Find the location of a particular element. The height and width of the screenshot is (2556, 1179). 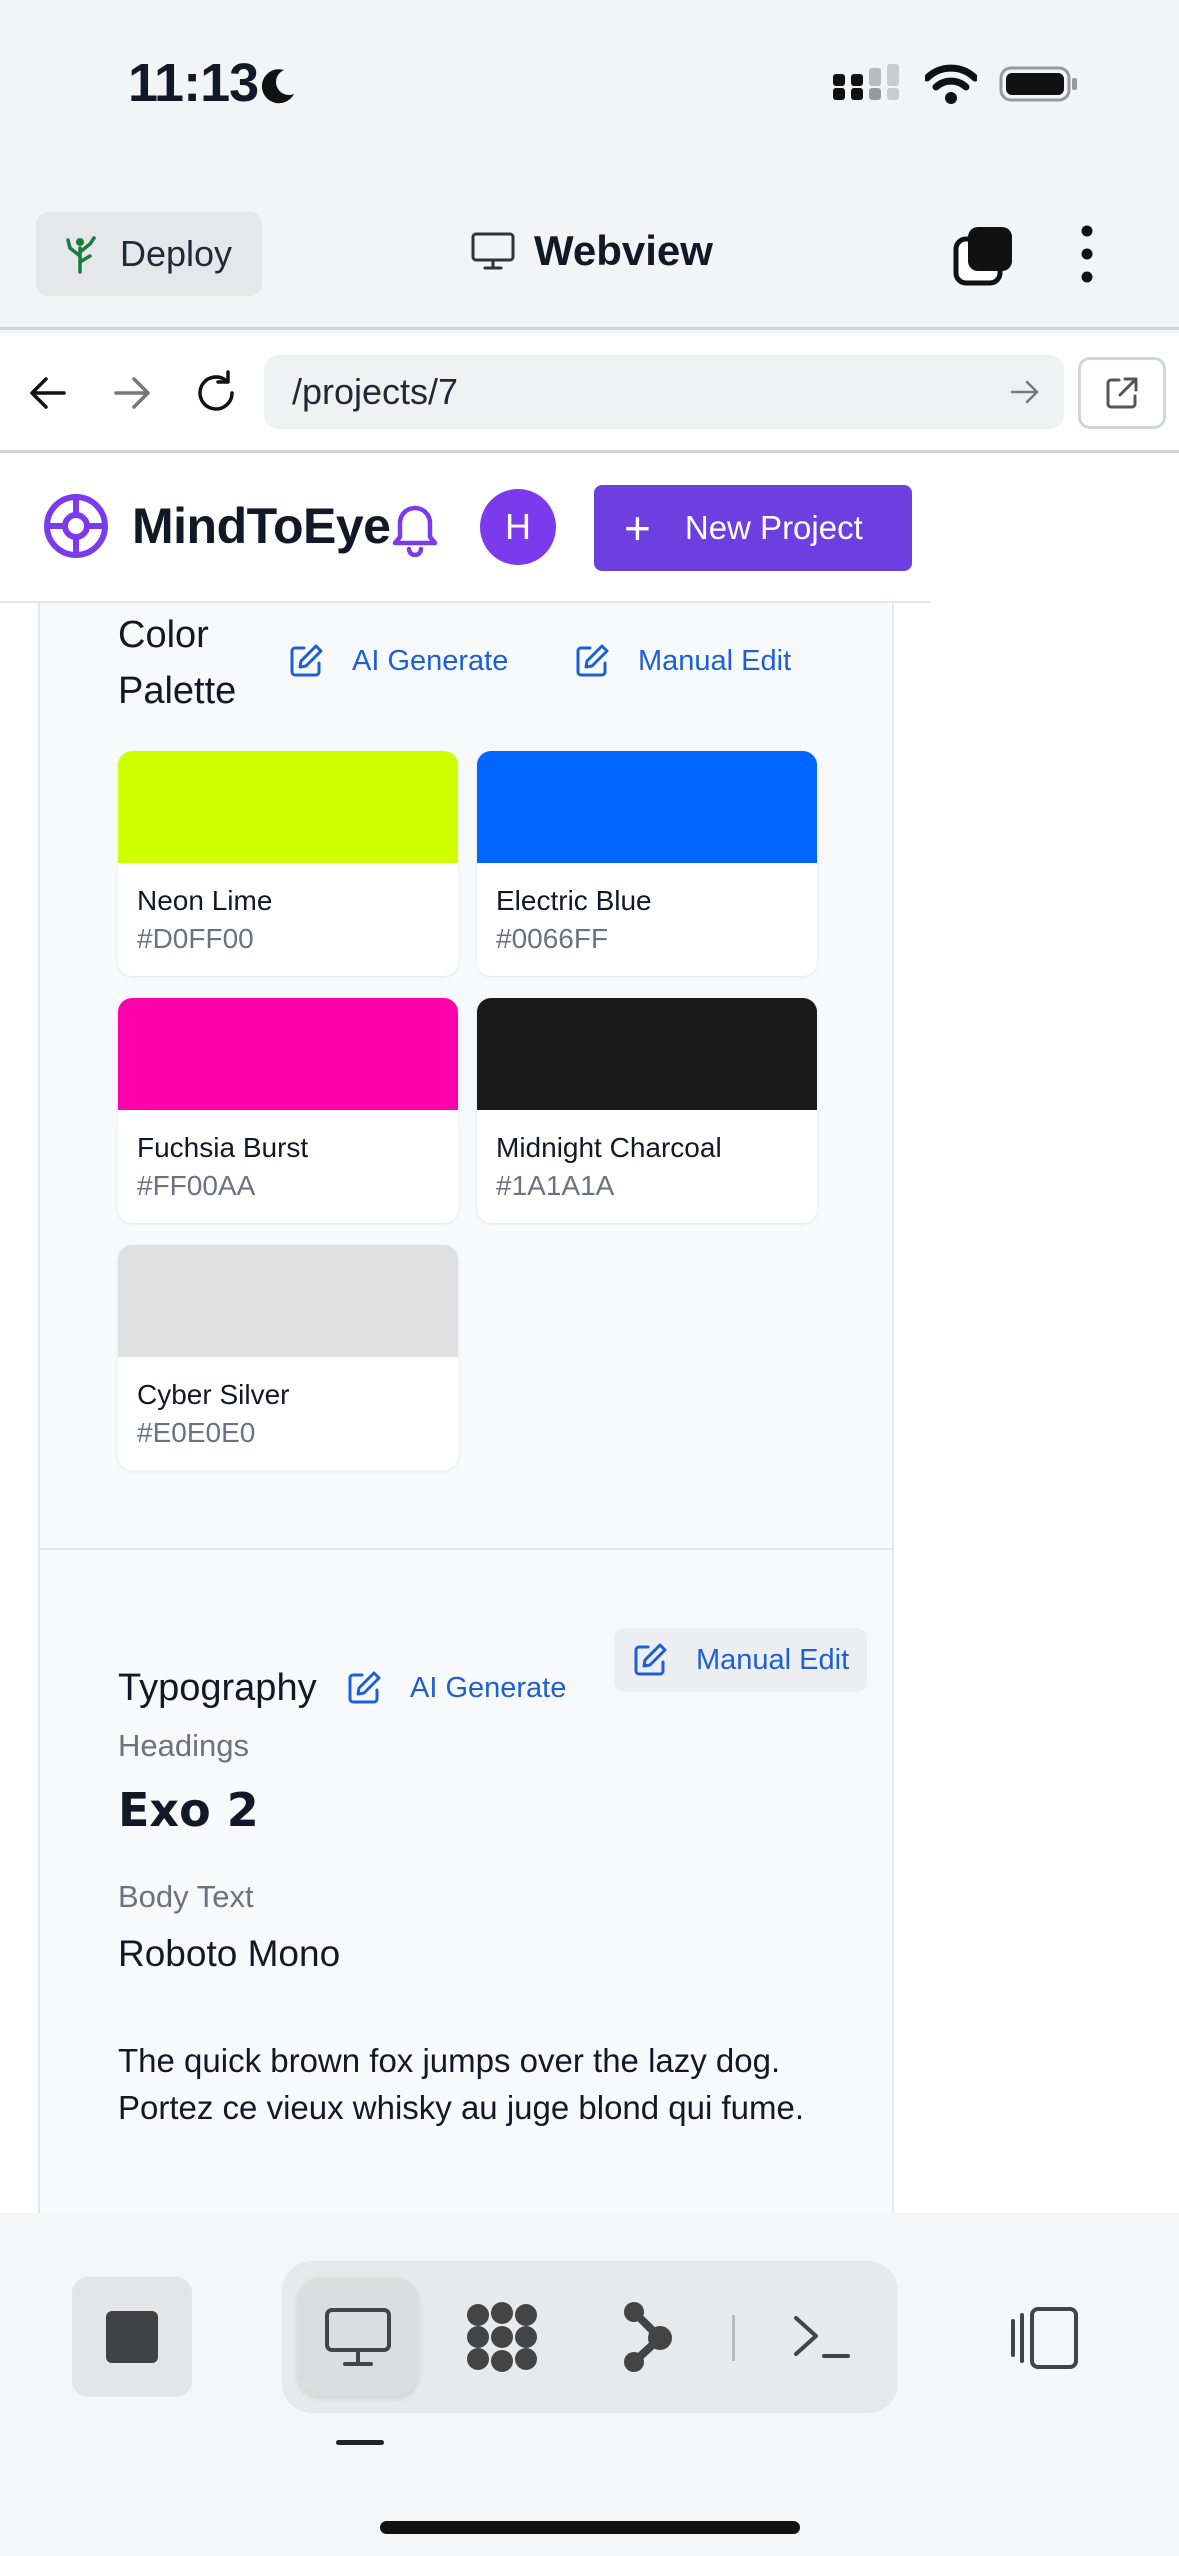

wifi-icon is located at coordinates (951, 84).